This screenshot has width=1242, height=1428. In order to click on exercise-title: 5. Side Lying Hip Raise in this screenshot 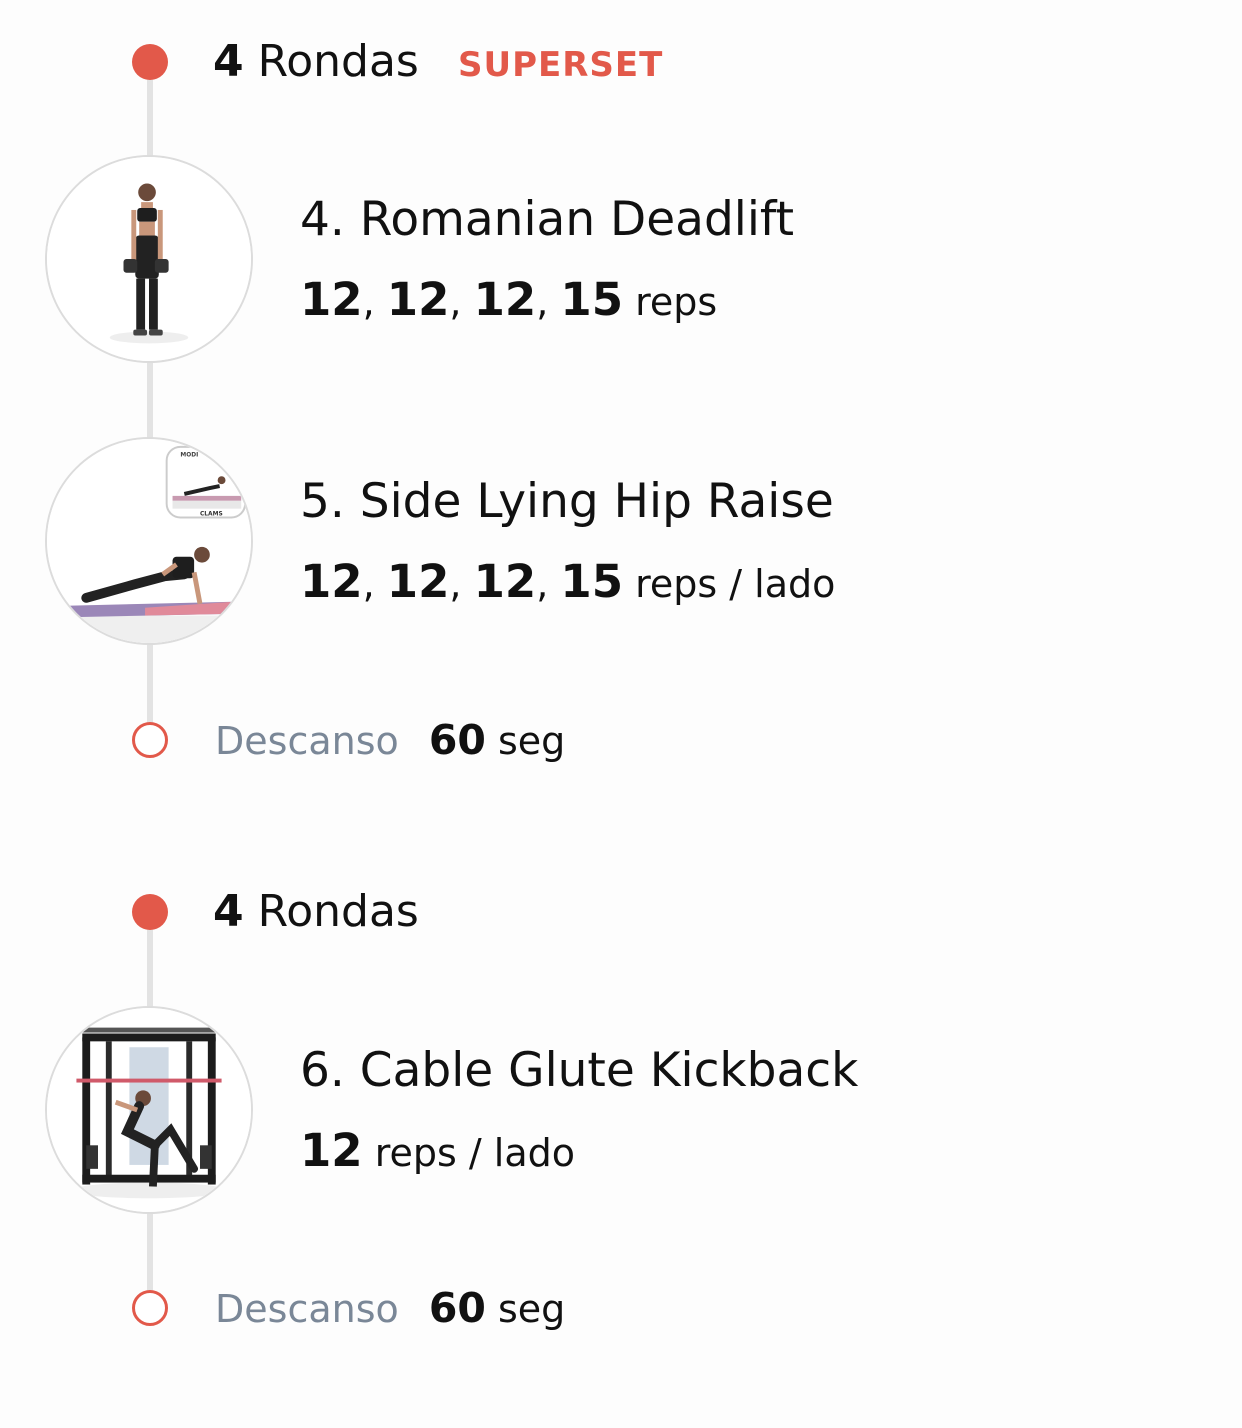, I will do `click(567, 502)`.